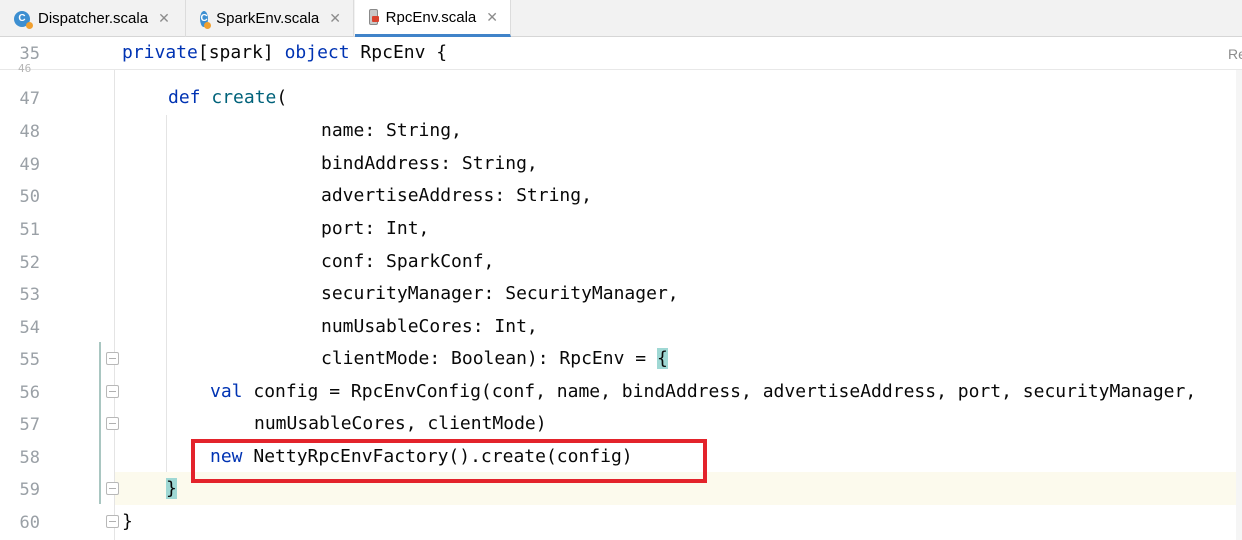  Describe the element at coordinates (227, 97) in the screenshot. I see `code-line: def create(` at that location.